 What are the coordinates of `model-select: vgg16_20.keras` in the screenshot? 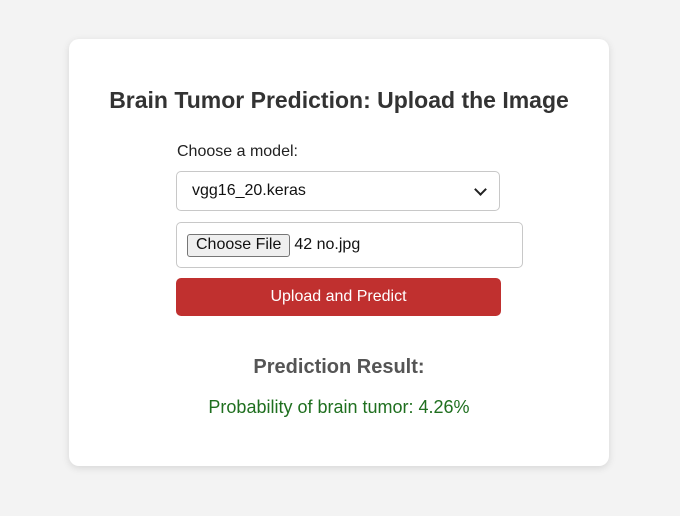 It's located at (338, 191).